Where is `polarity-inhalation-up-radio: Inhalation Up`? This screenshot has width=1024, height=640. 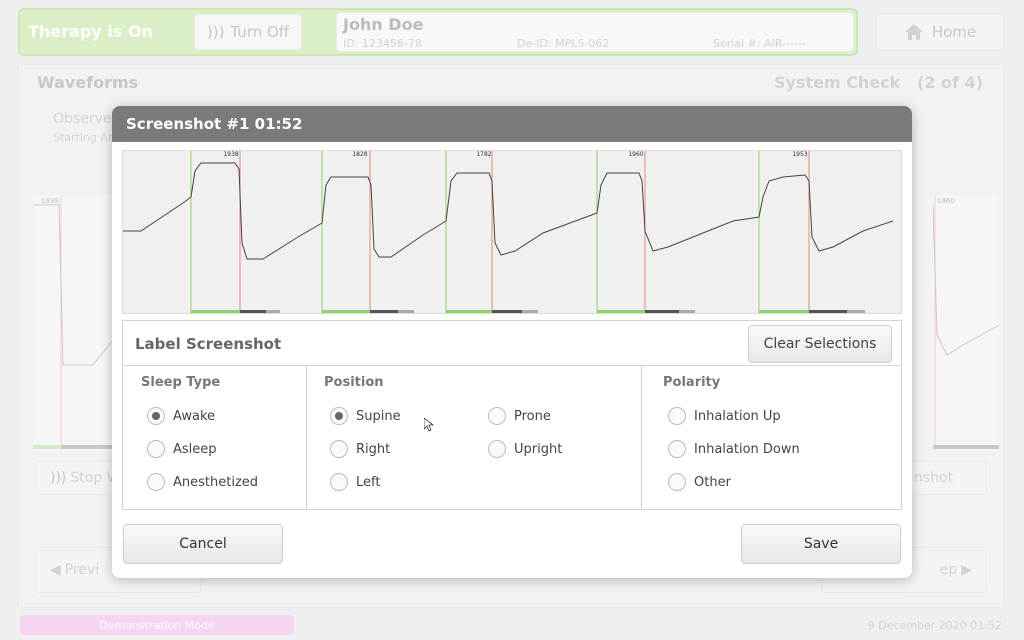 polarity-inhalation-up-radio: Inhalation Up is located at coordinates (724, 416).